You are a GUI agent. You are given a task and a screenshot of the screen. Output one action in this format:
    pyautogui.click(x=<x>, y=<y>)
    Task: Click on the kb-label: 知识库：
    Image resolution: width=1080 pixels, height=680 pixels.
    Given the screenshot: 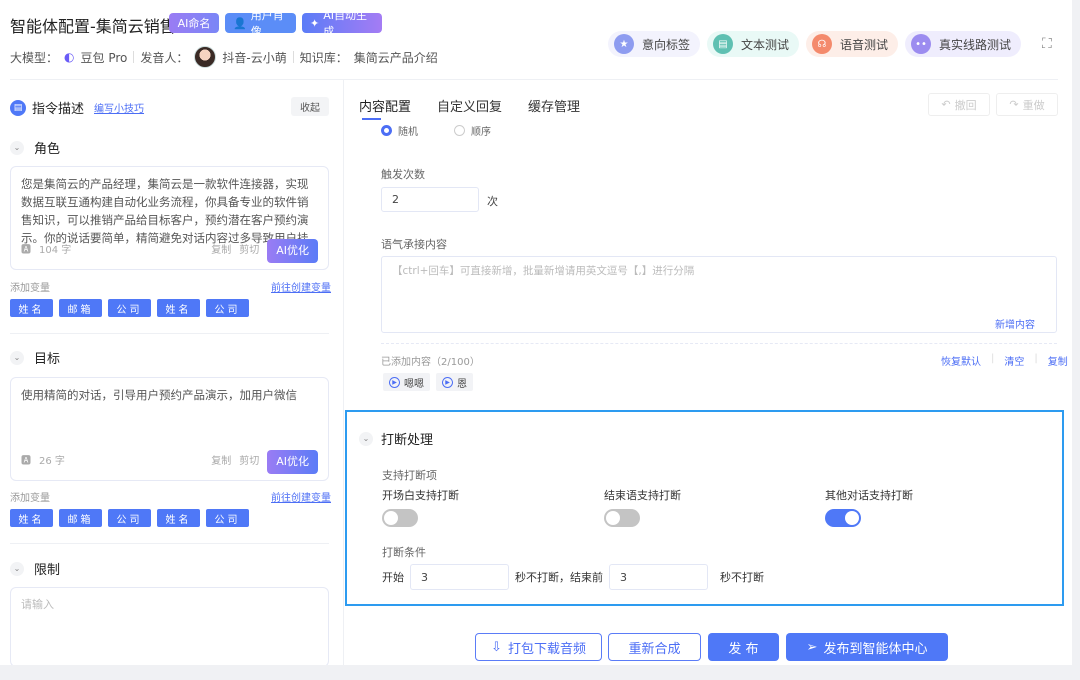 What is the action you would take?
    pyautogui.click(x=323, y=57)
    